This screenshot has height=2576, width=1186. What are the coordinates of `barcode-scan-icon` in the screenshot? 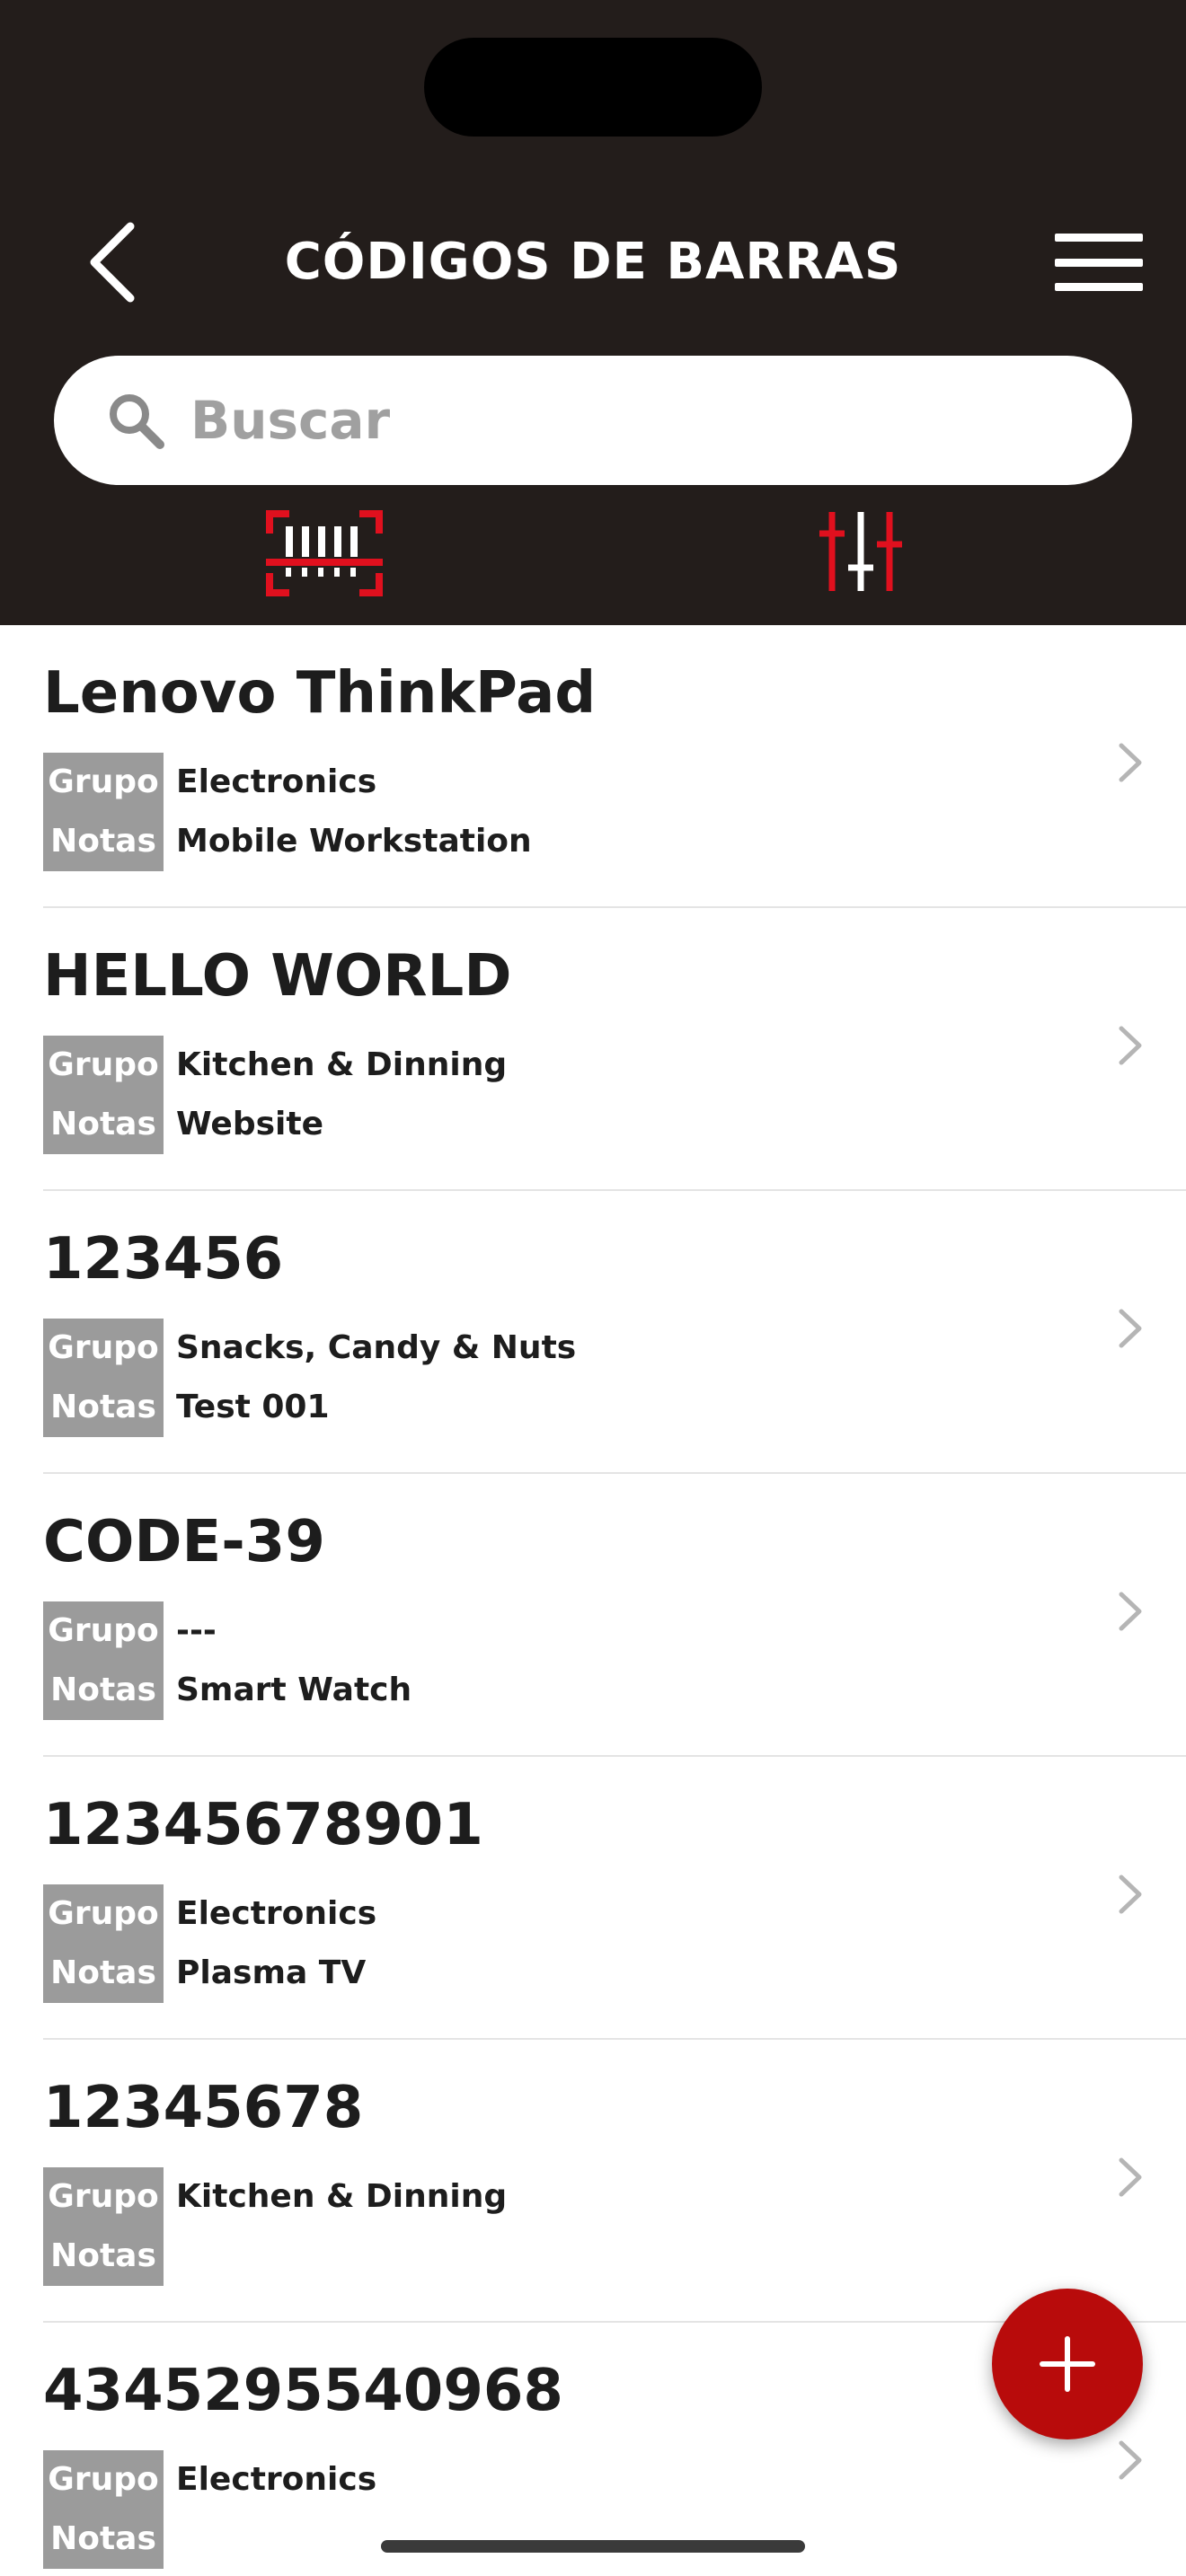 It's located at (324, 553).